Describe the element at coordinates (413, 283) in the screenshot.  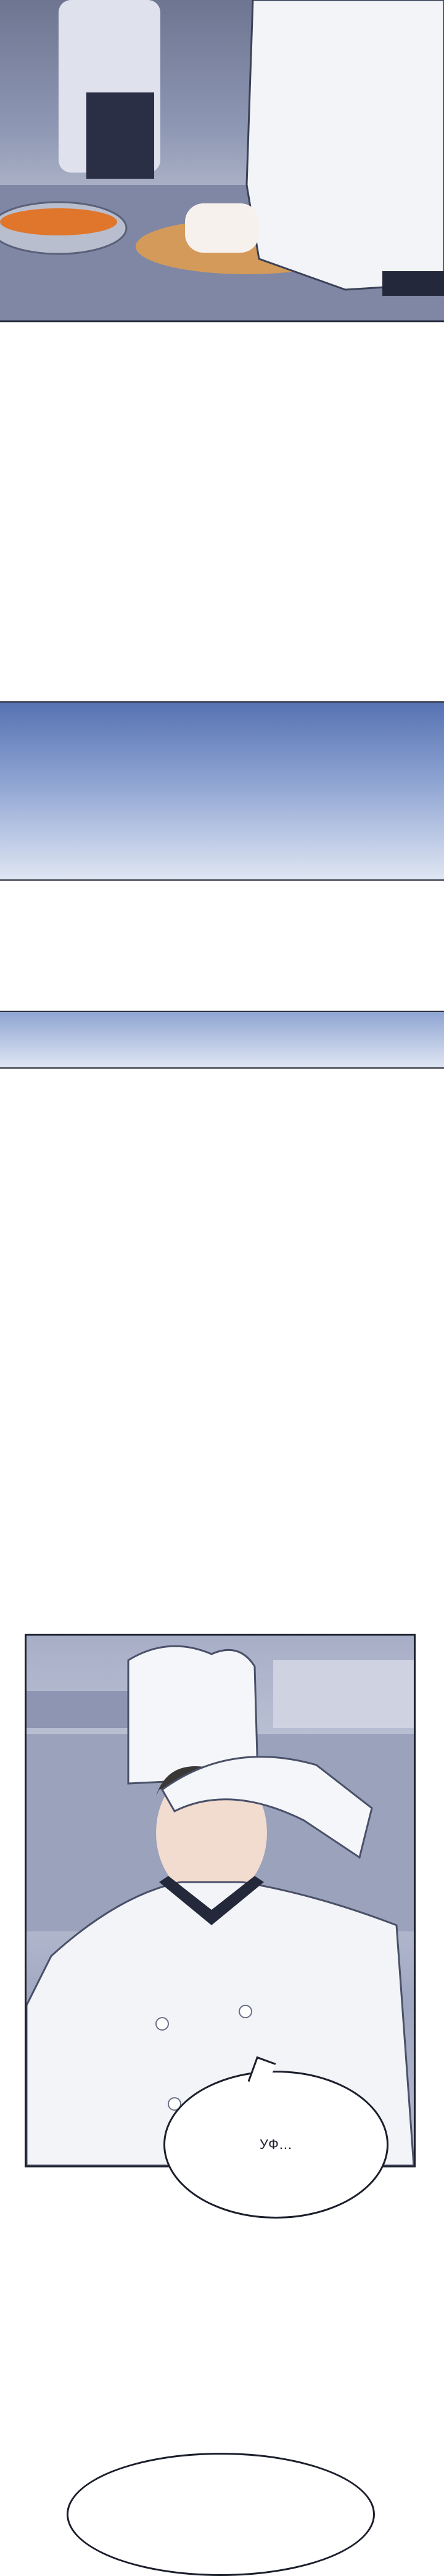
I see `chef-apron` at that location.